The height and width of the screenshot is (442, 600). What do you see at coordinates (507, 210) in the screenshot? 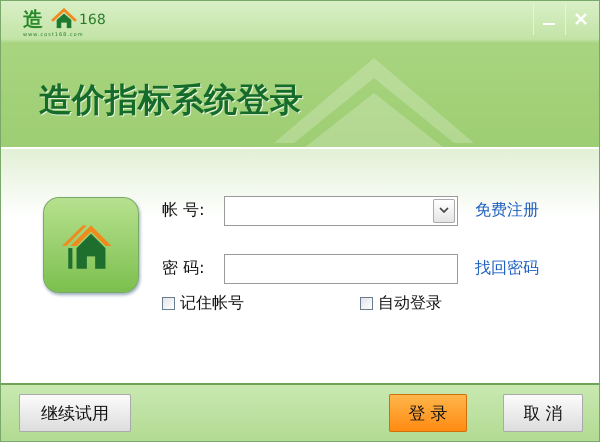
I see `link: 免费注册` at bounding box center [507, 210].